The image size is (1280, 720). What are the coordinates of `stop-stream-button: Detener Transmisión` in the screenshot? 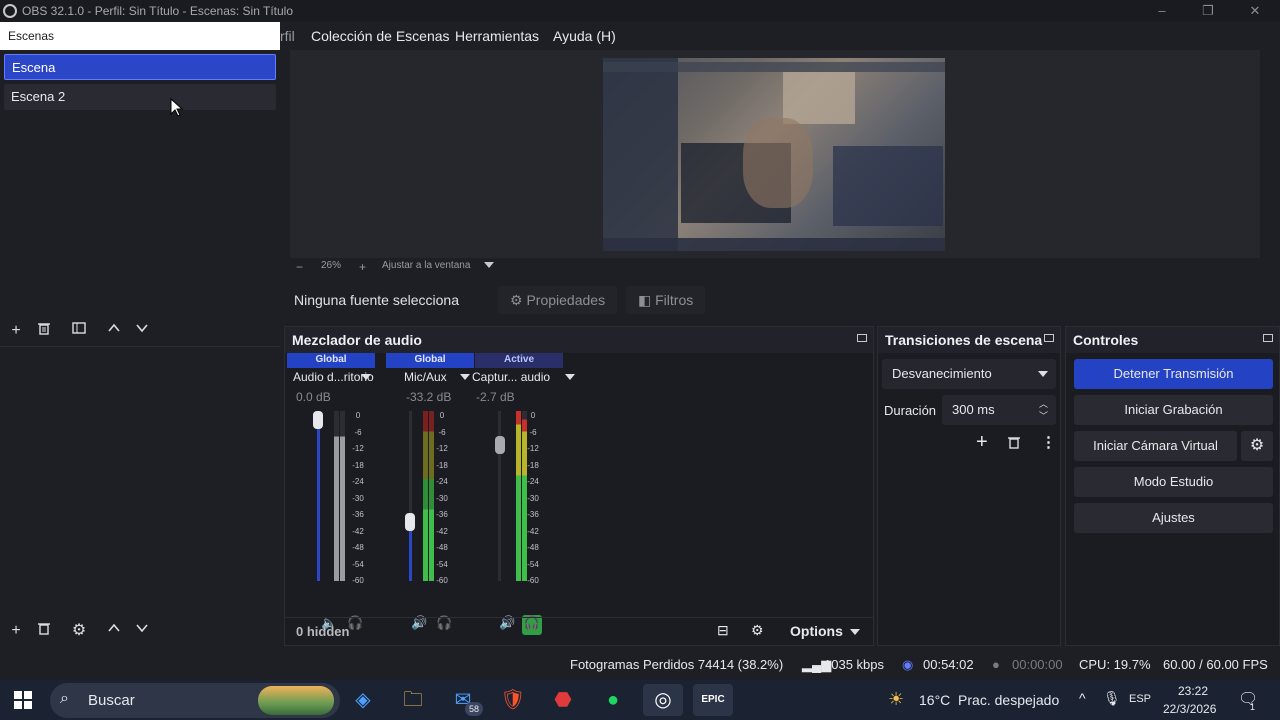 It's located at (1173, 374).